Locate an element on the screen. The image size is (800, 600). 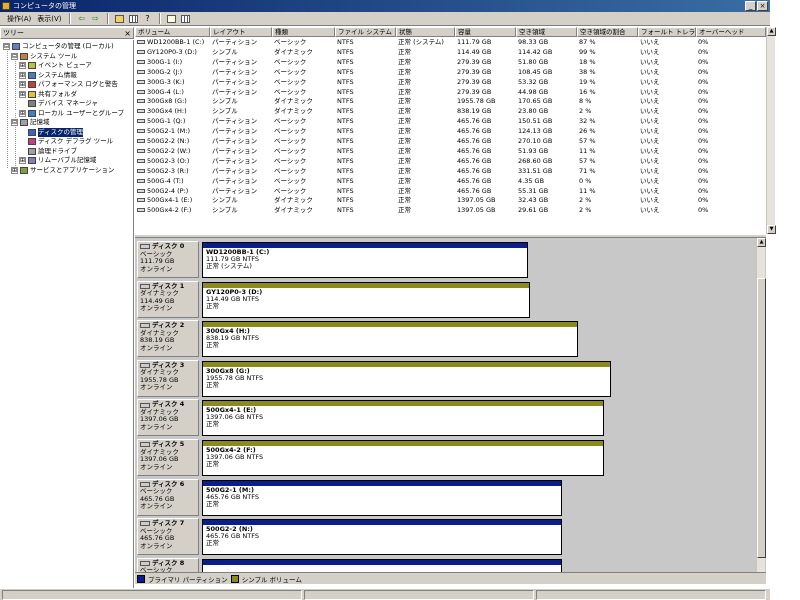
volume-block: WD1200BB-1 (C:) 111.79 GB NTFS 正常 (システム) is located at coordinates (365, 260).